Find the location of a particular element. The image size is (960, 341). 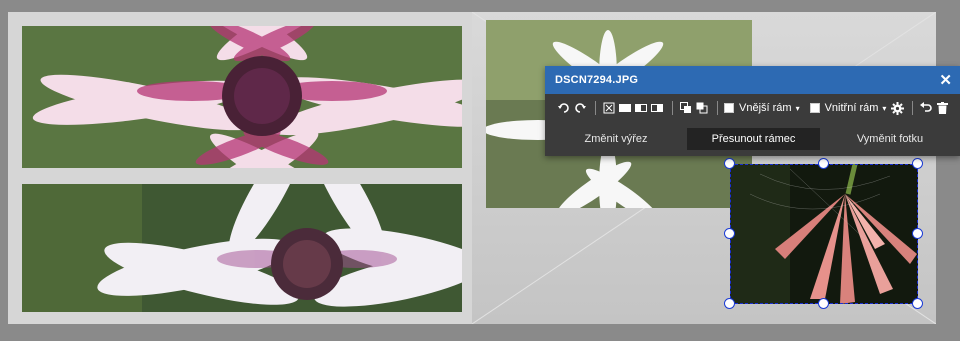

fit-frame-icon is located at coordinates (609, 108).